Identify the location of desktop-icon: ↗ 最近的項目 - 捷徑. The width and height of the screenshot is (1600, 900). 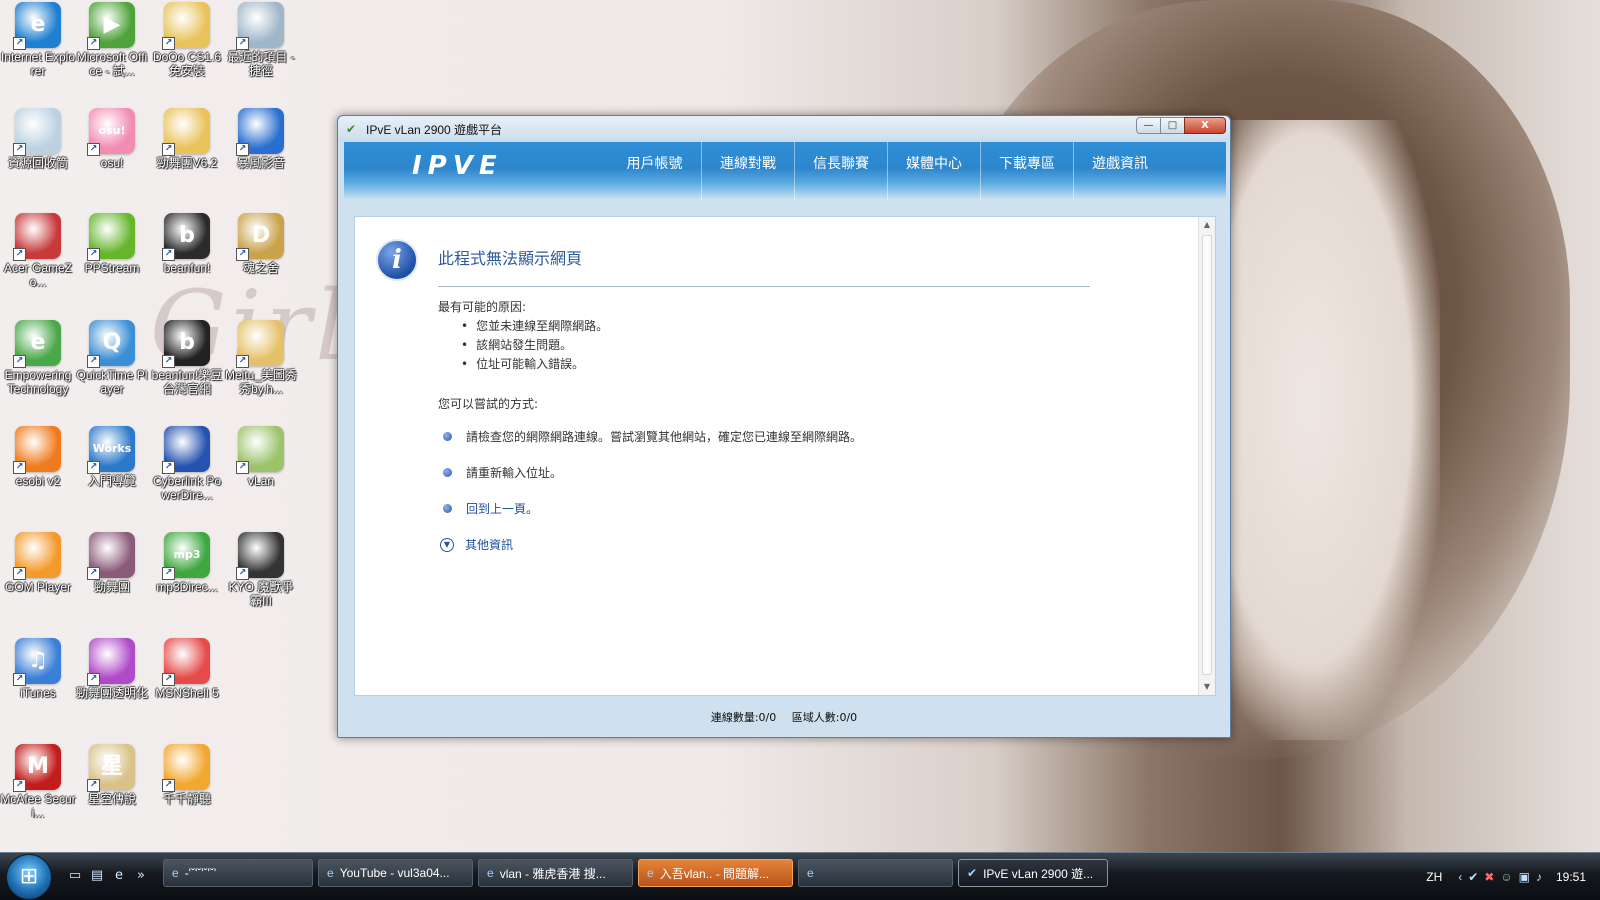
(261, 40).